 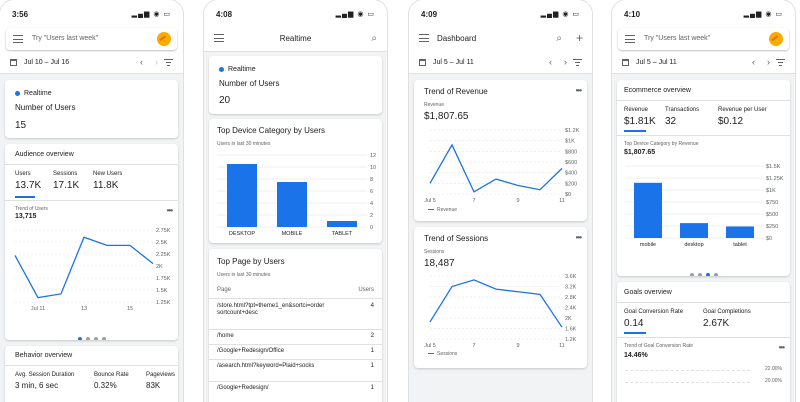 I want to click on y-tick-label: 1.75K, so click(x=163, y=279).